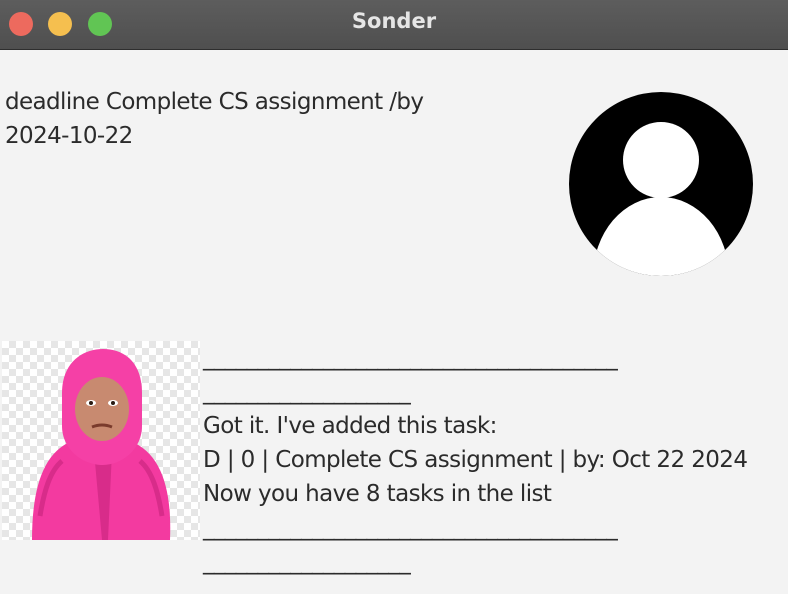 Image resolution: width=788 pixels, height=594 pixels. I want to click on user-avatar-icon, so click(661, 184).